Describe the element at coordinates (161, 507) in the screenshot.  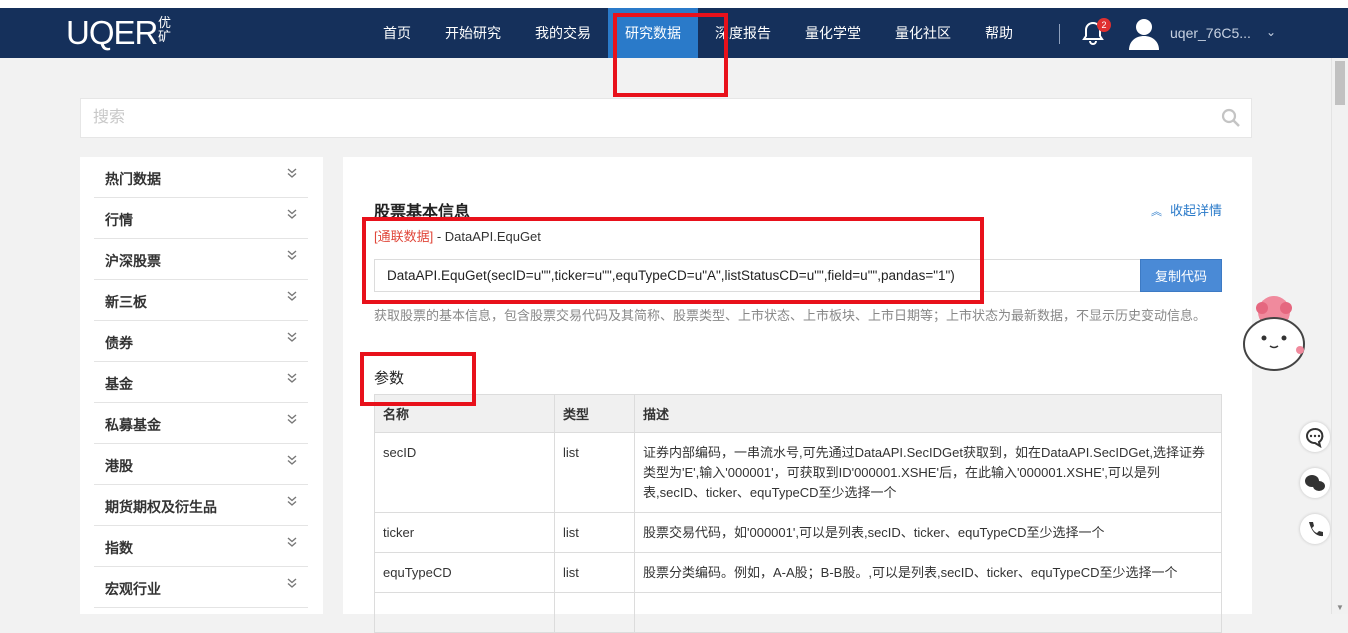
I see `sidebar-item-label: 期货期权及衍生品` at that location.